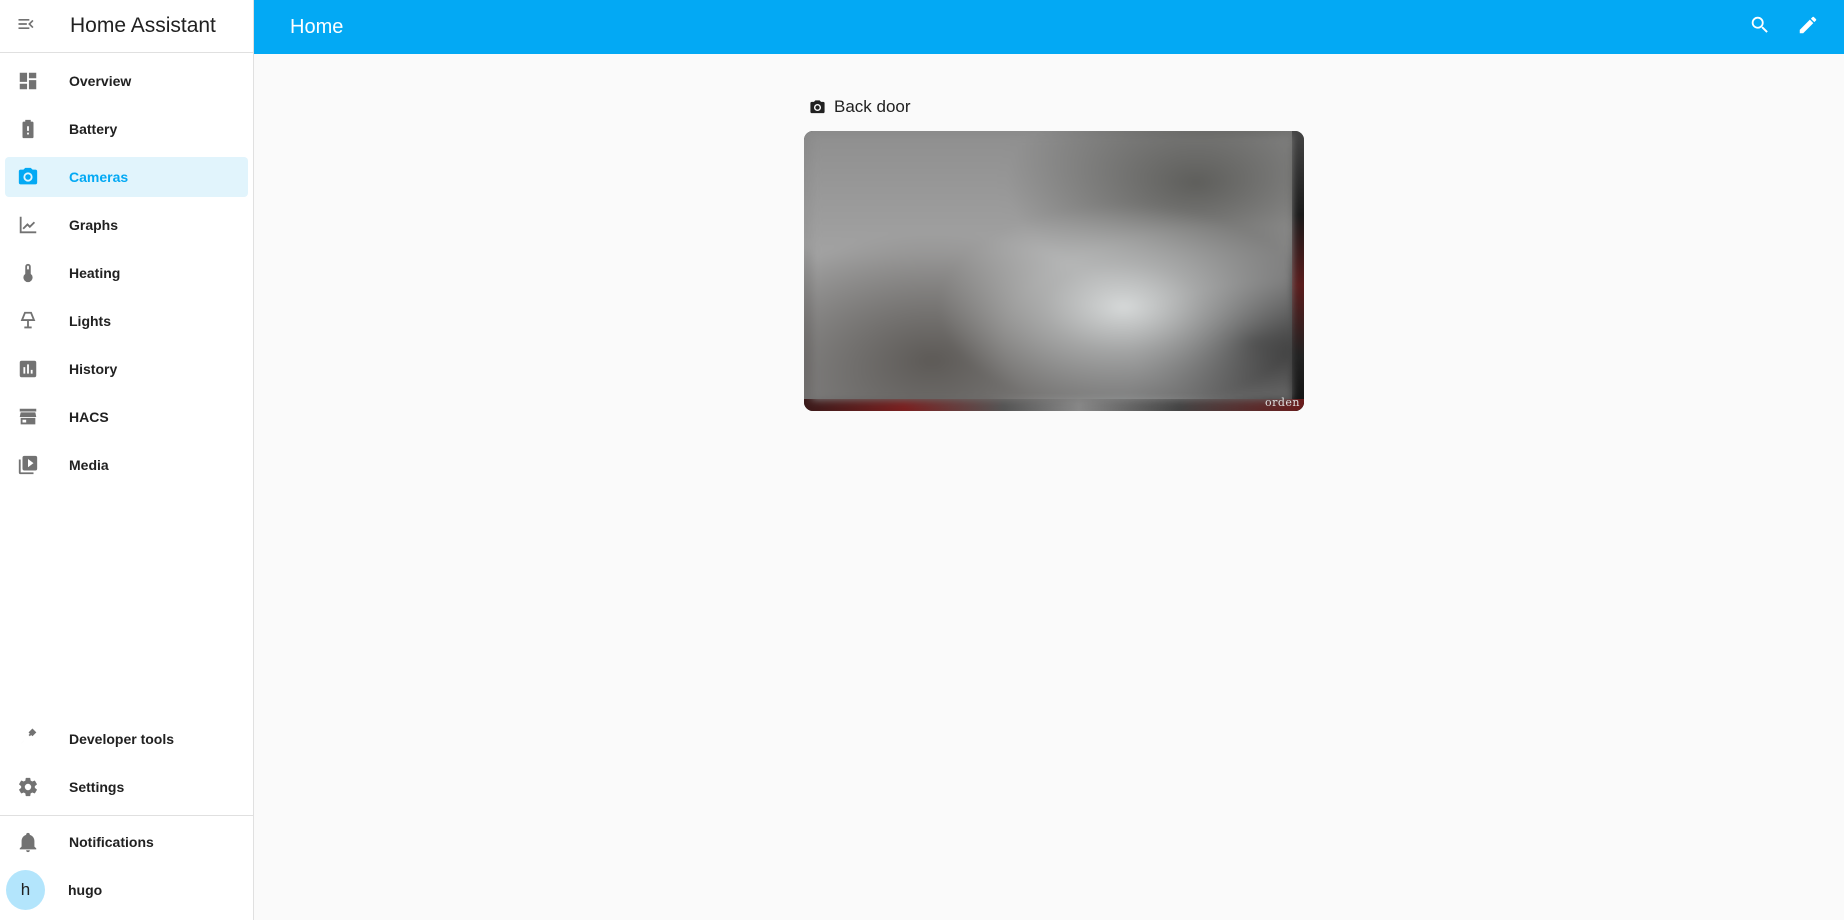 The height and width of the screenshot is (920, 1844). What do you see at coordinates (126, 465) in the screenshot?
I see `sidebar-item-media: Media` at bounding box center [126, 465].